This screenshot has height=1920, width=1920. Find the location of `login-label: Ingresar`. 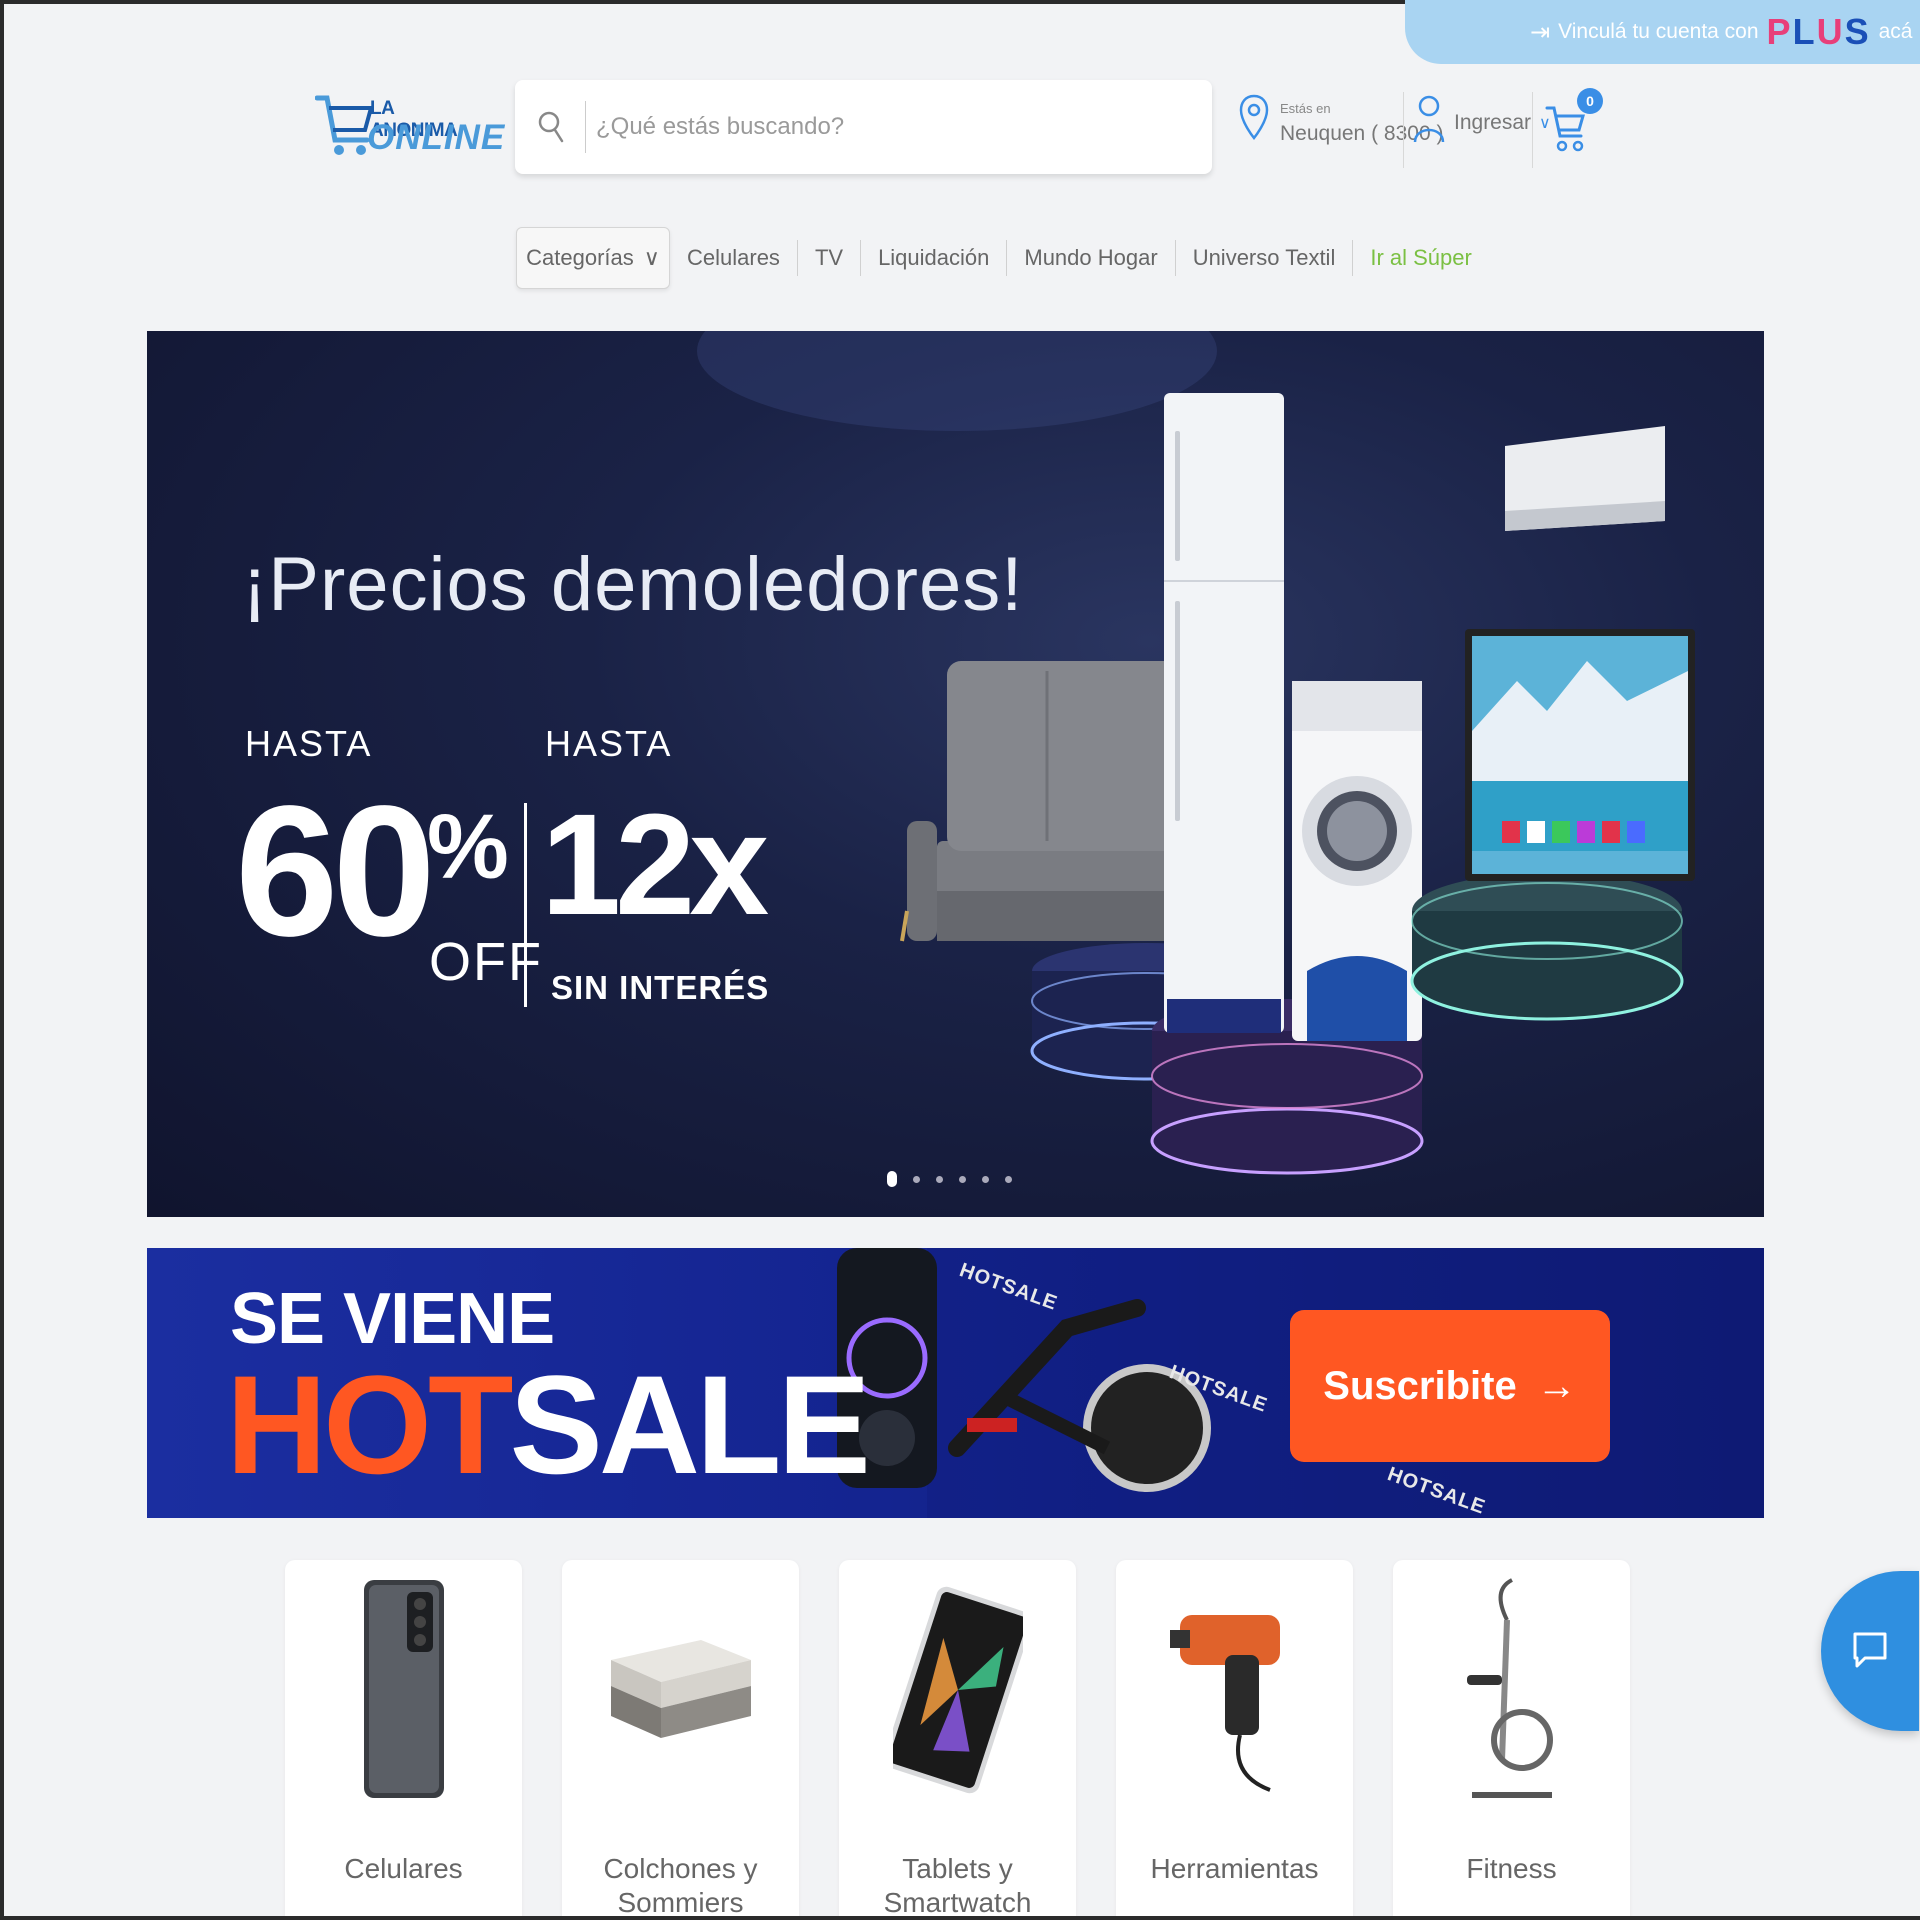

login-label: Ingresar is located at coordinates (1493, 122).